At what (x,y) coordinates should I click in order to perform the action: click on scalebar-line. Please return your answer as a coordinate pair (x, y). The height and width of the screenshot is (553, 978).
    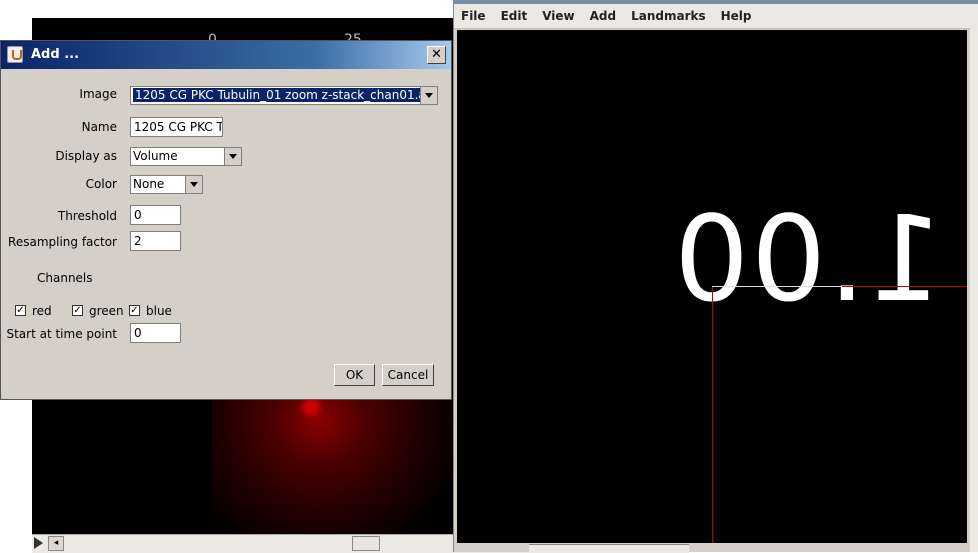
    Looking at the image, I should click on (777, 286).